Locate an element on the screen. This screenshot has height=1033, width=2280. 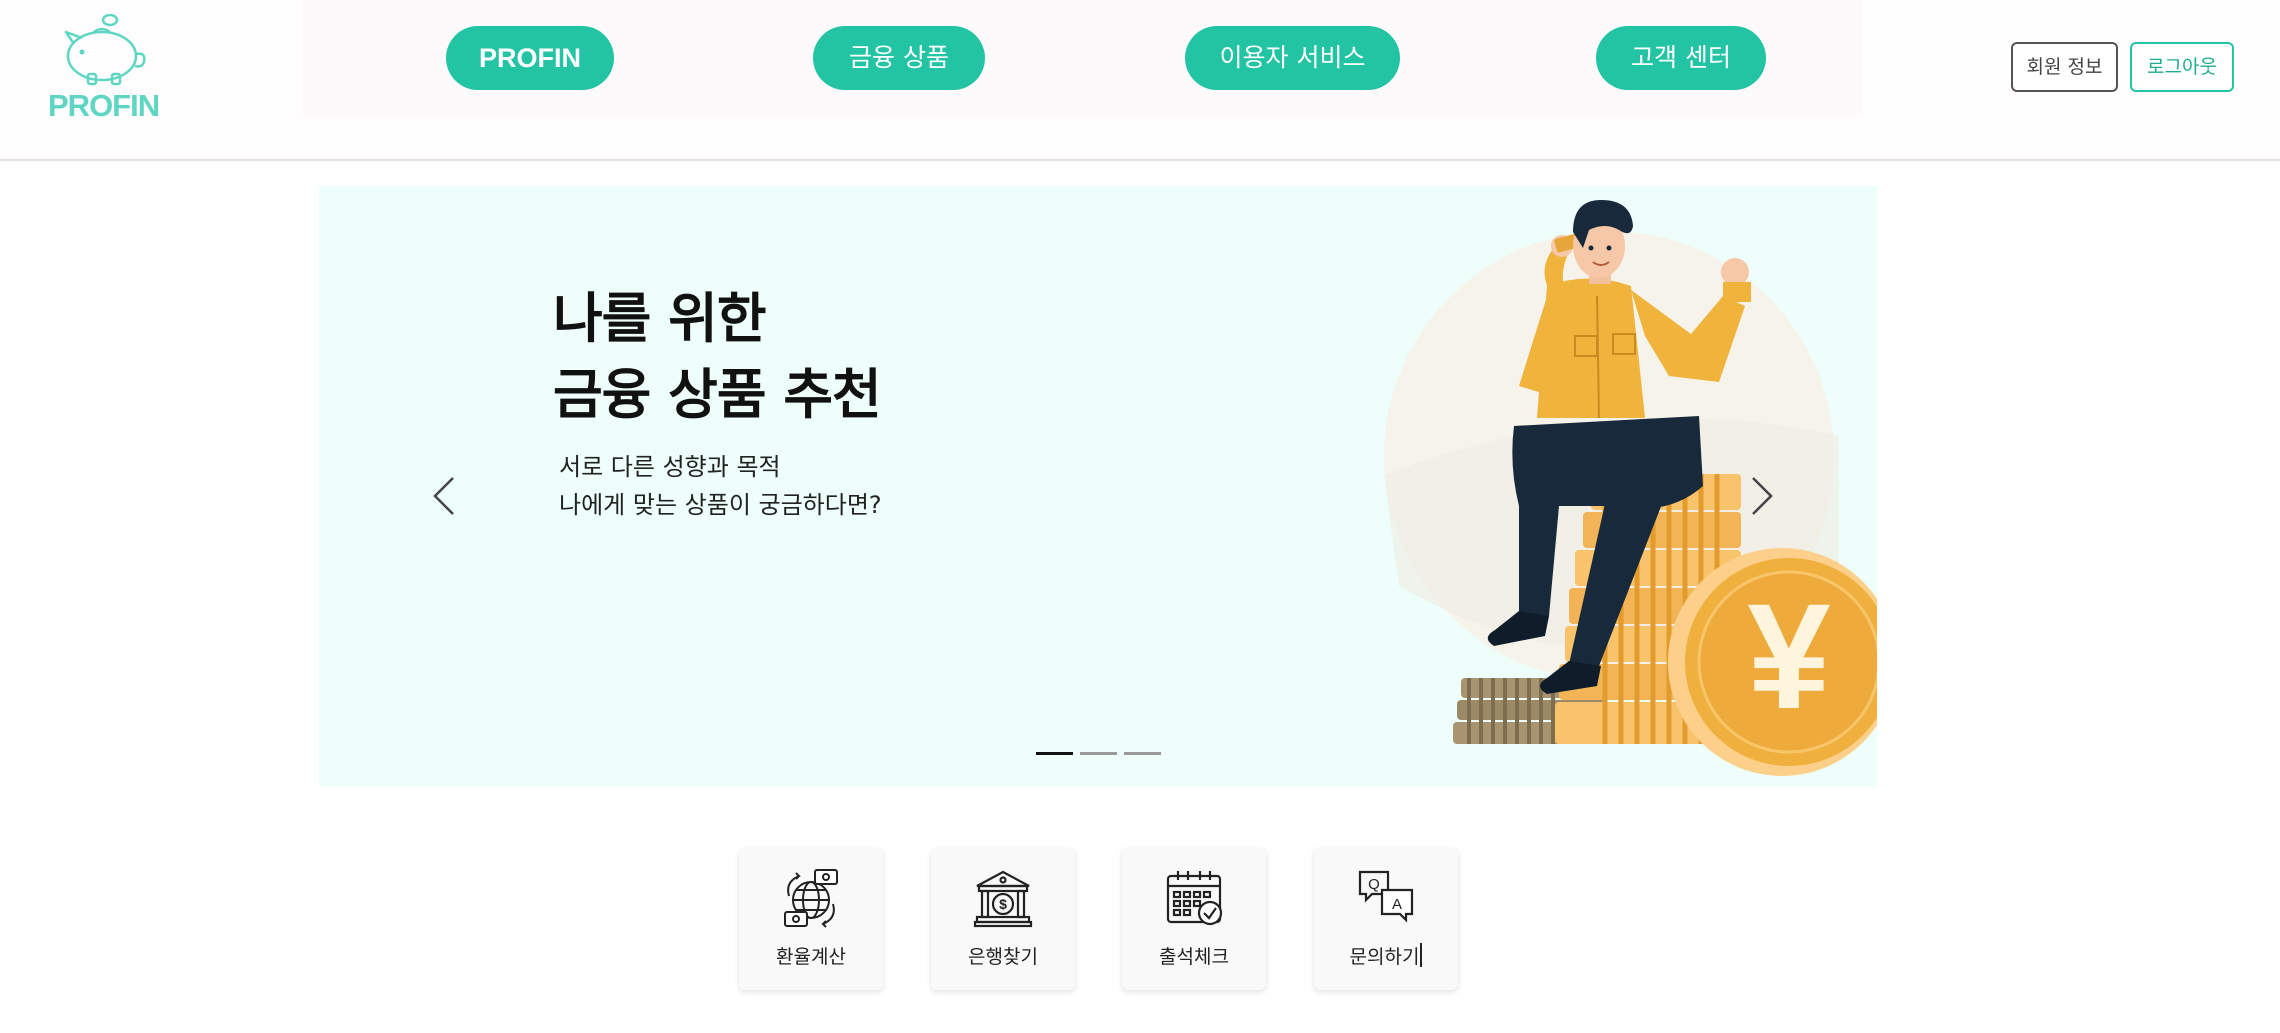
nav-financial-products: 금융 상품 is located at coordinates (899, 58).